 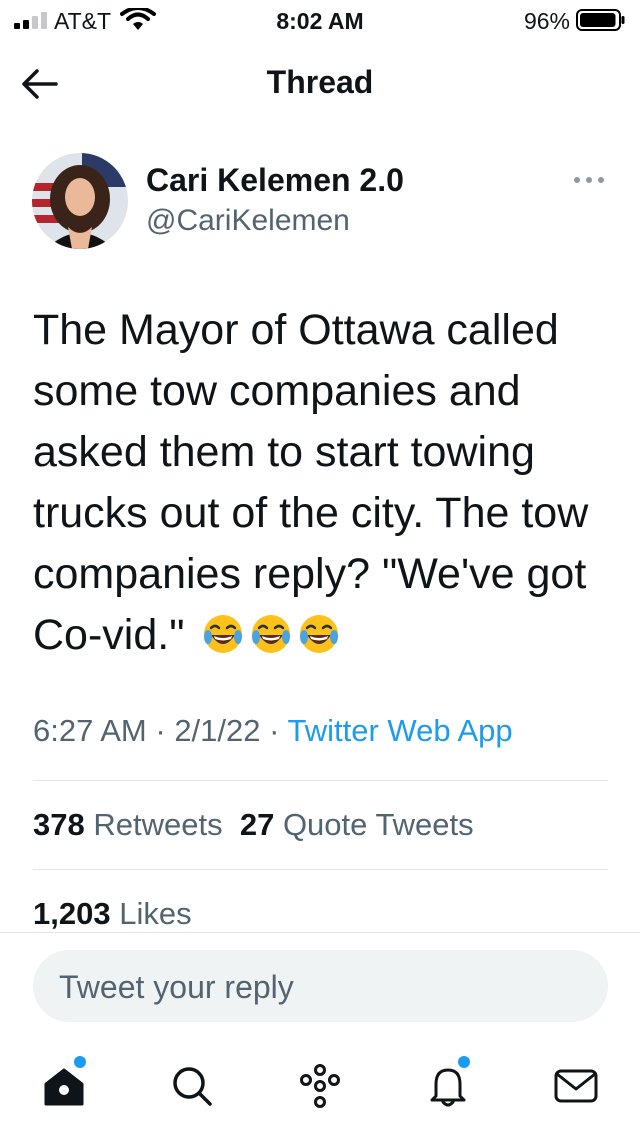 I want to click on tweet-date: 2/1/22, so click(x=217, y=730).